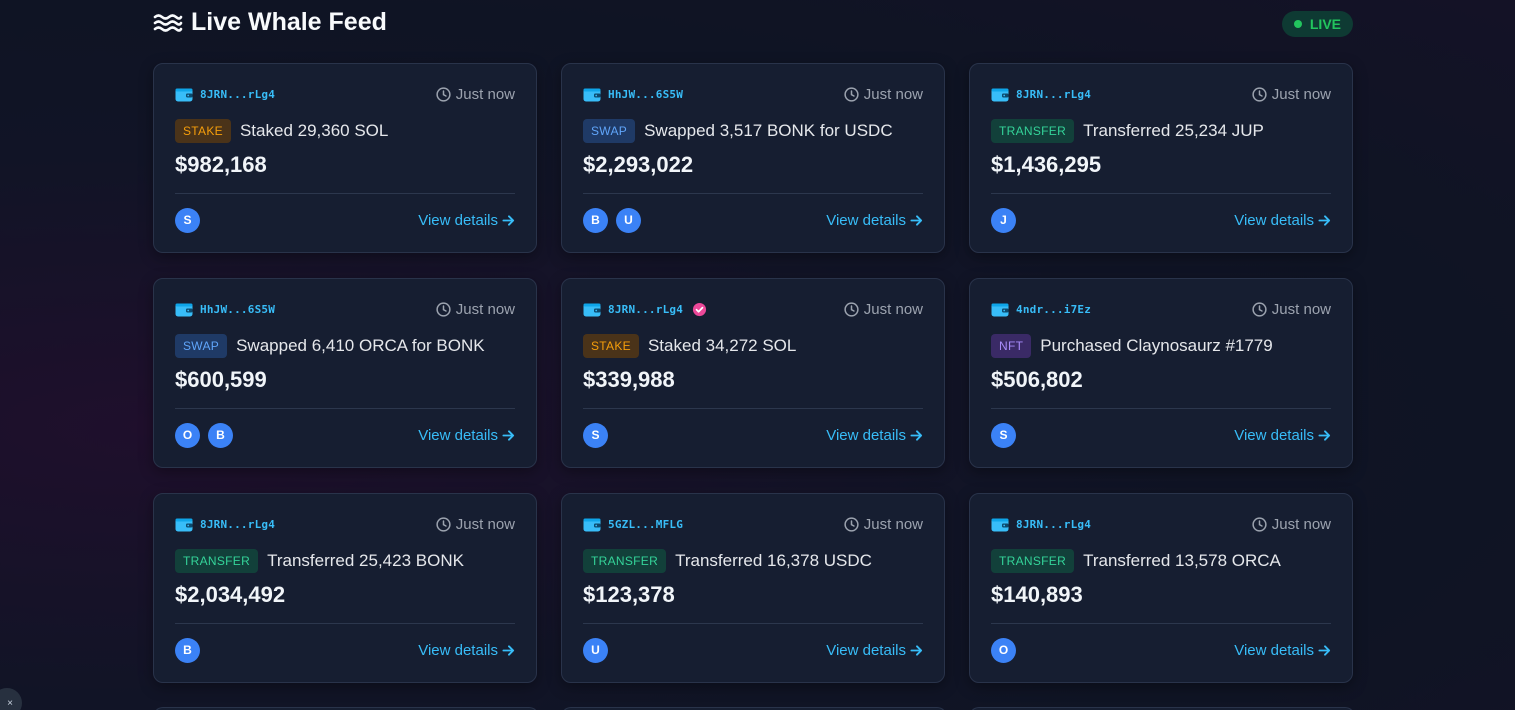 The image size is (1515, 710). What do you see at coordinates (638, 164) in the screenshot?
I see `usd-amount: $2,293,022` at bounding box center [638, 164].